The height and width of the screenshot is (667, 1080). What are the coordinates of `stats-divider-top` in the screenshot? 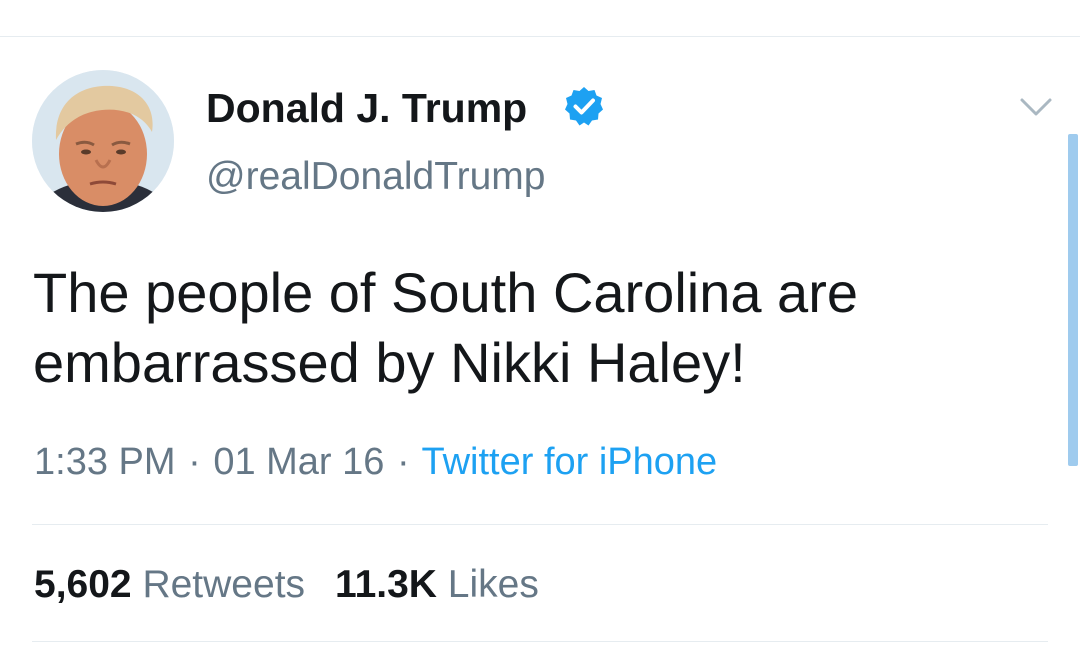 It's located at (540, 524).